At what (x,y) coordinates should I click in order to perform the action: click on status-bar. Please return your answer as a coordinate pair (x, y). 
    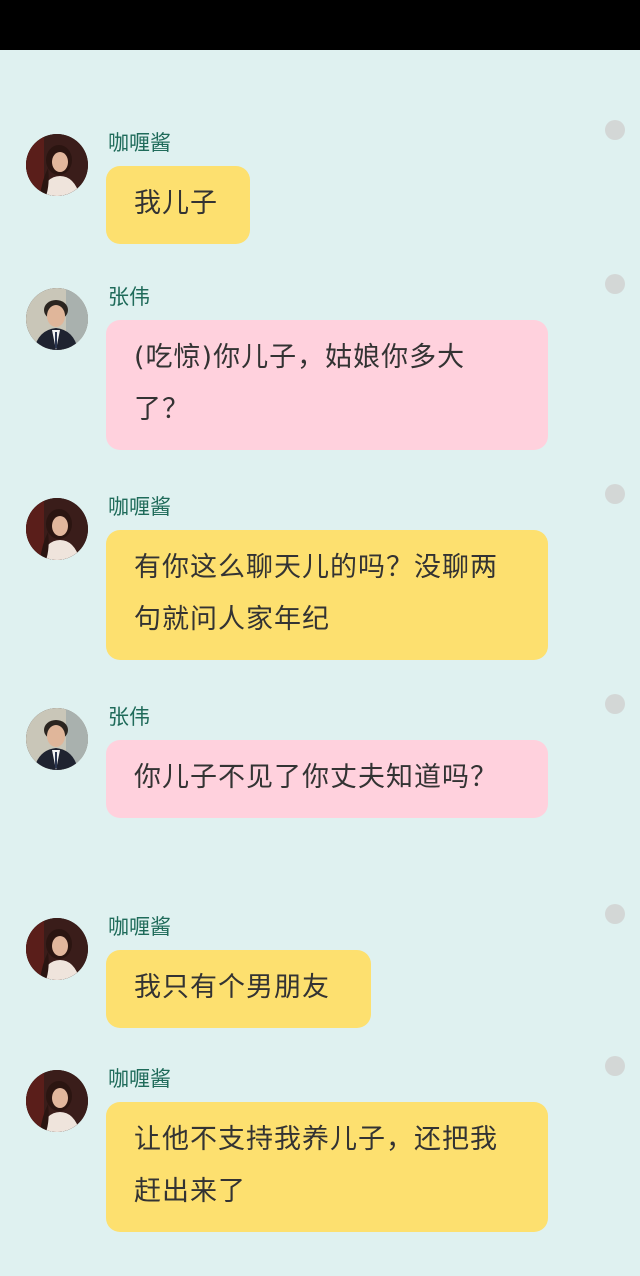
    Looking at the image, I should click on (320, 25).